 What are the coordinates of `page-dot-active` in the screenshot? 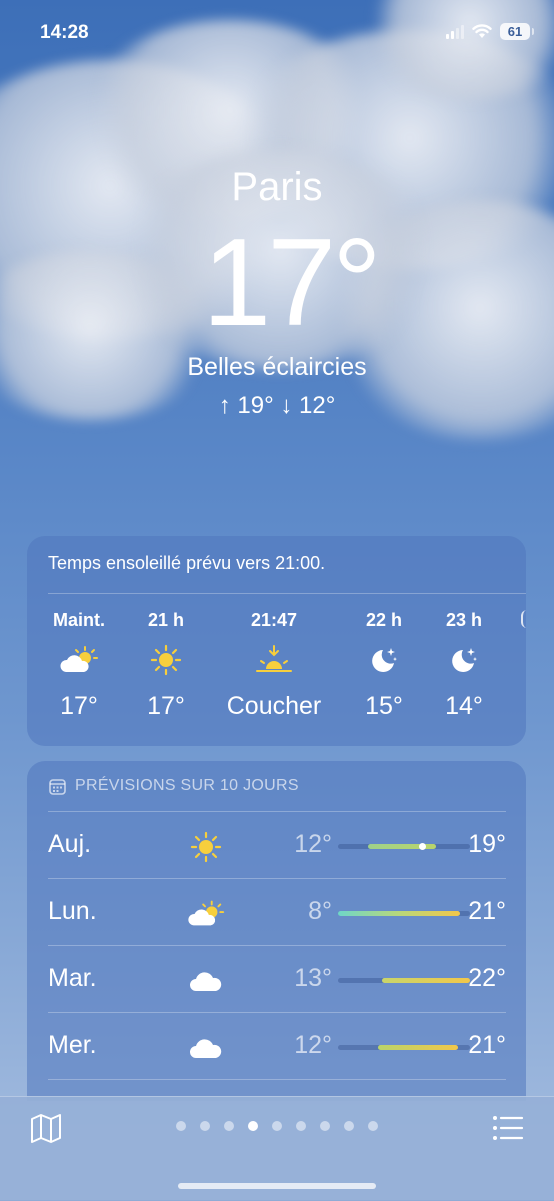 It's located at (253, 1126).